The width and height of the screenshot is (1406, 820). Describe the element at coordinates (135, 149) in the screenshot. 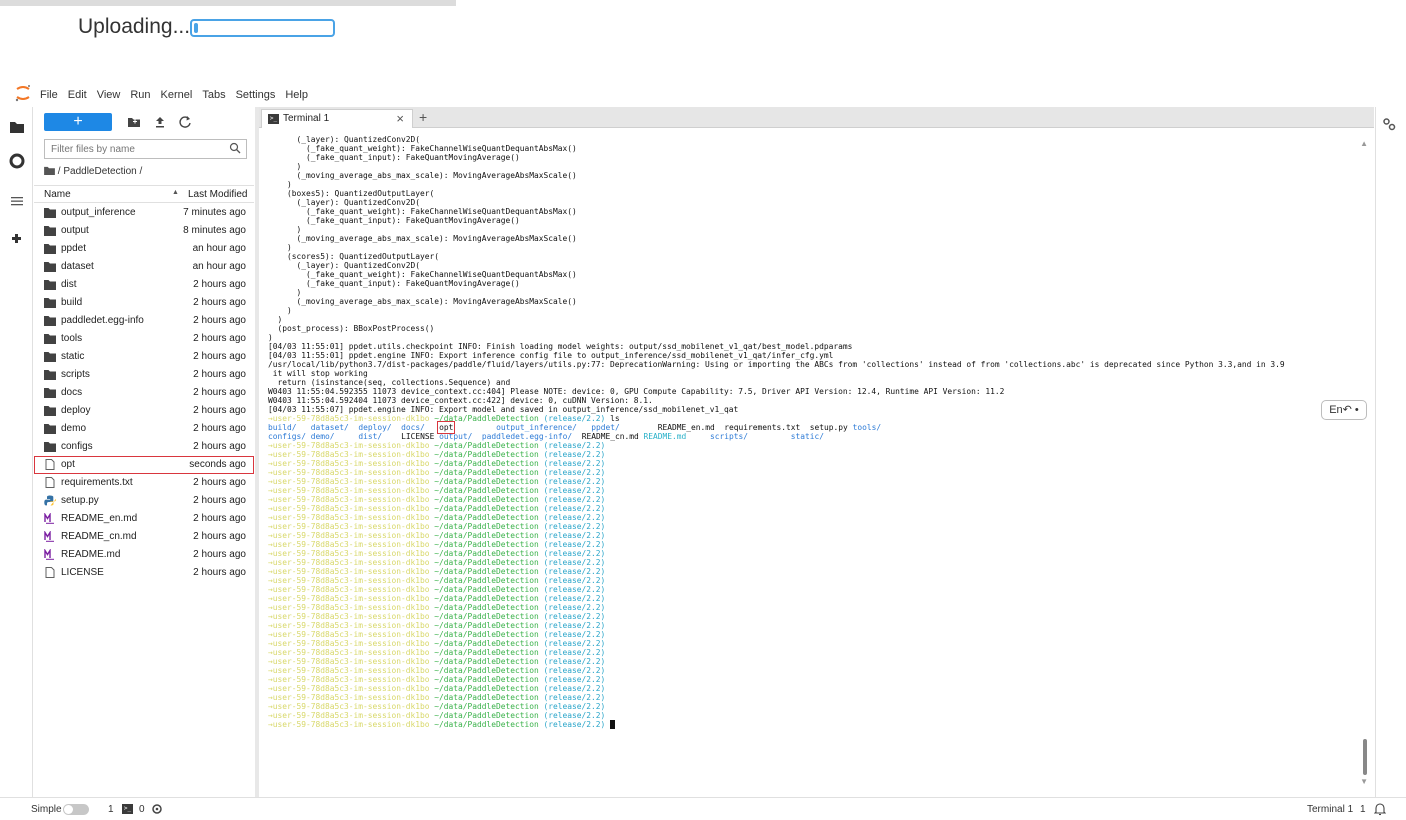

I see `filter-files-input` at that location.